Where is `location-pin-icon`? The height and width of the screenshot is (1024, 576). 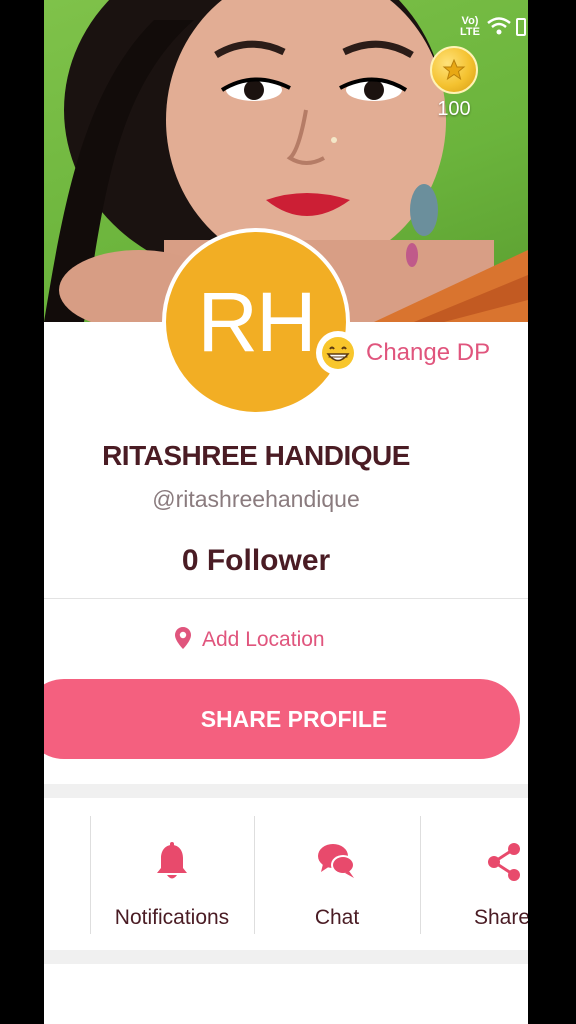
location-pin-icon is located at coordinates (183, 640).